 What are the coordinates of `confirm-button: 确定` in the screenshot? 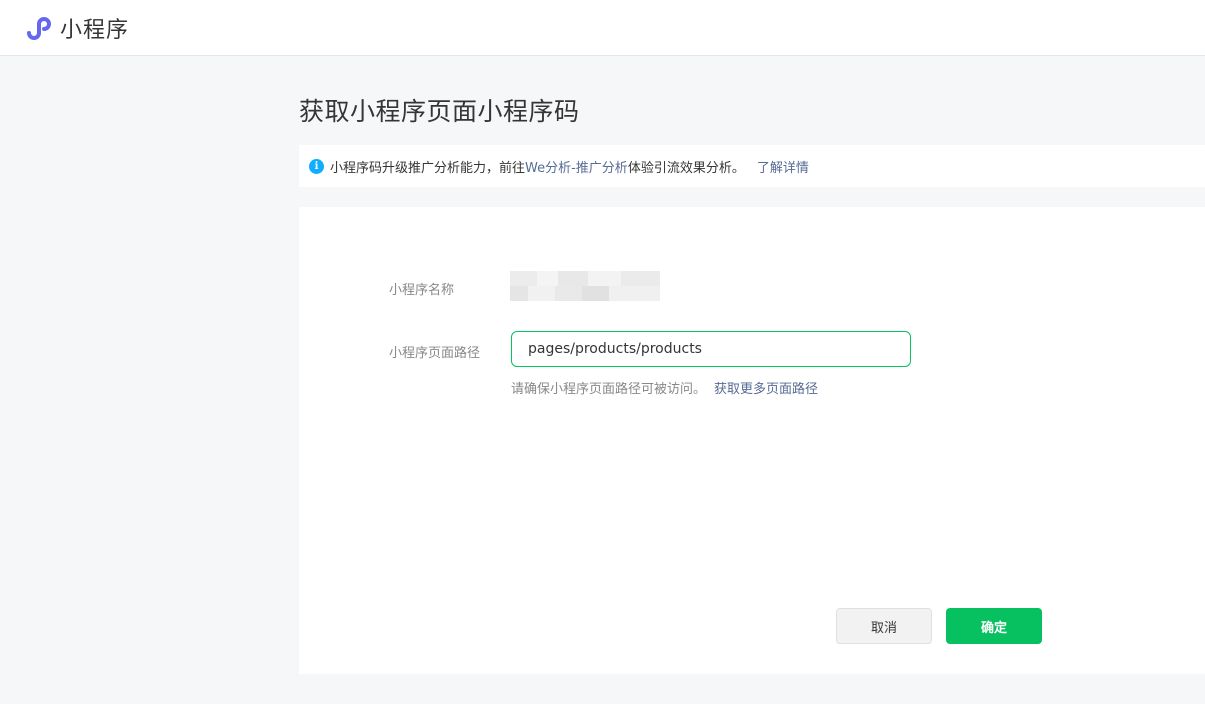 It's located at (994, 626).